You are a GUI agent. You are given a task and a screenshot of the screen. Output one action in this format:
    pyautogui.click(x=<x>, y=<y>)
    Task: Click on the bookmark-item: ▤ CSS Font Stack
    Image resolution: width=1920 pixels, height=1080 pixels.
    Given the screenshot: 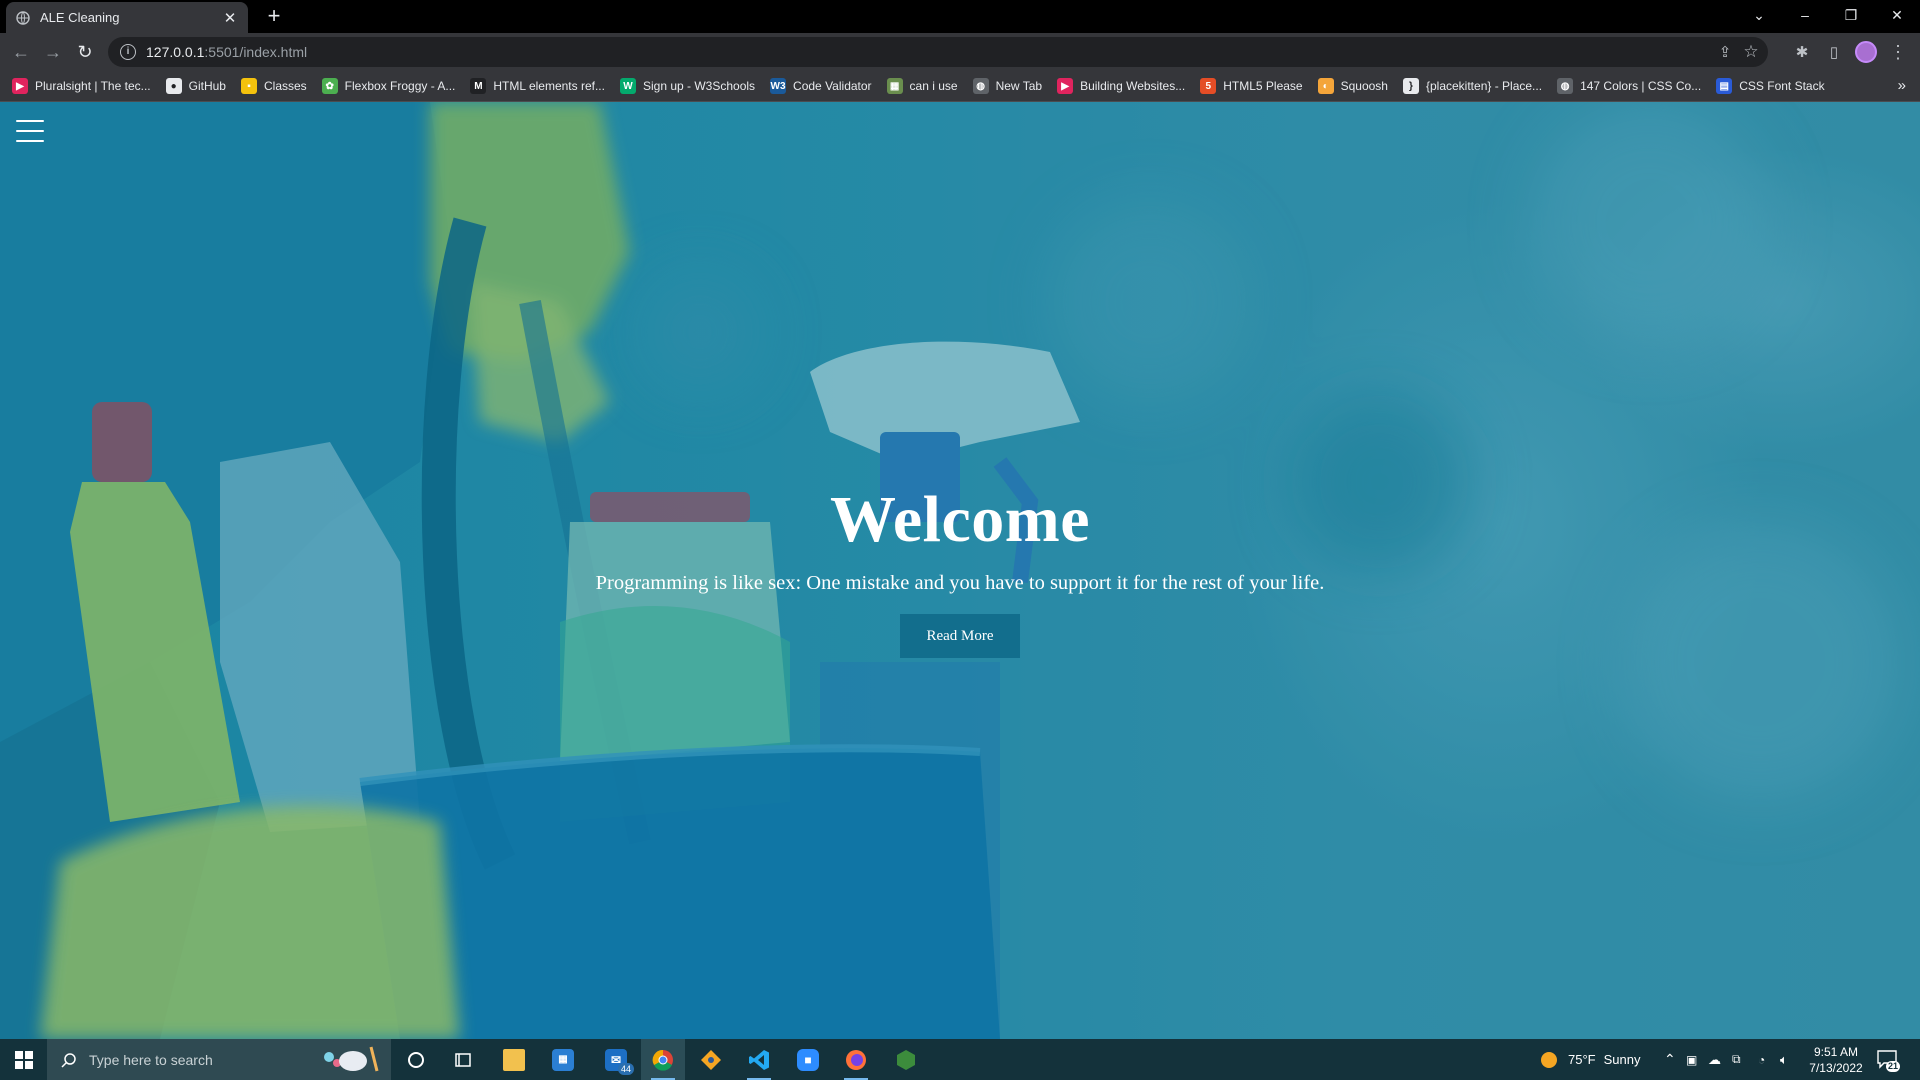 What is the action you would take?
    pyautogui.click(x=1770, y=86)
    